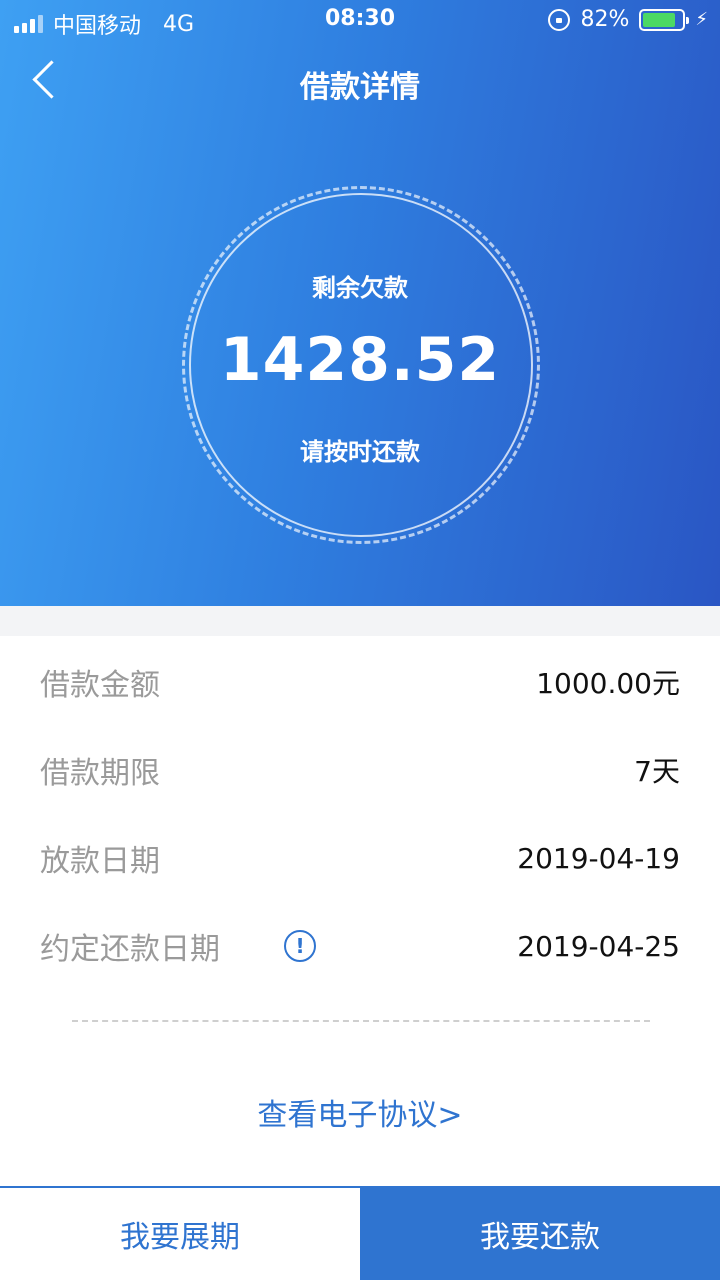 This screenshot has height=1280, width=720. Describe the element at coordinates (360, 946) in the screenshot. I see `detail-row-due-date: 约定还款日期 ! 2019-04-25` at that location.